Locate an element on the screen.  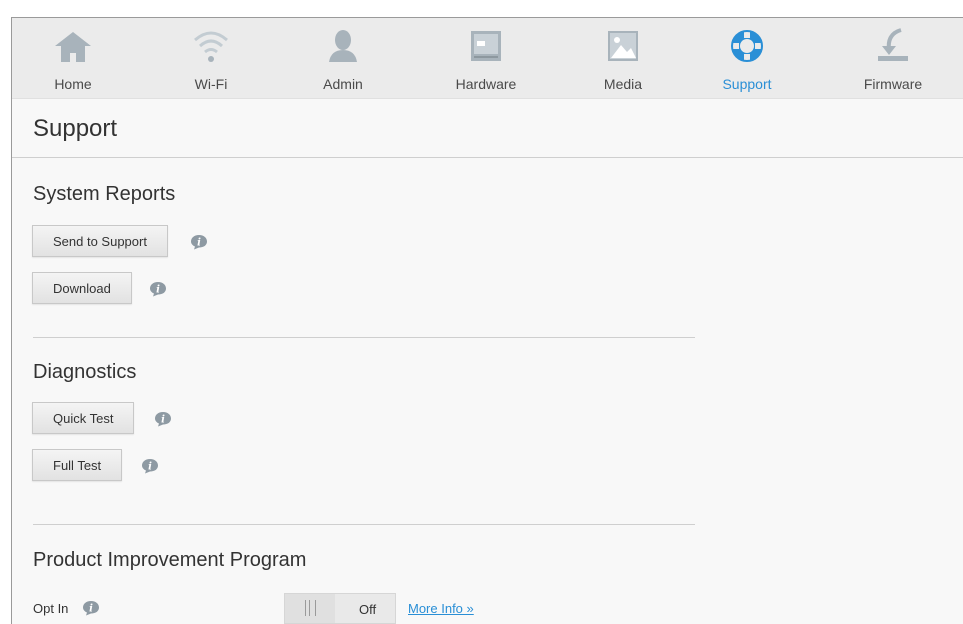
nav-label: Firmware is located at coordinates (893, 84).